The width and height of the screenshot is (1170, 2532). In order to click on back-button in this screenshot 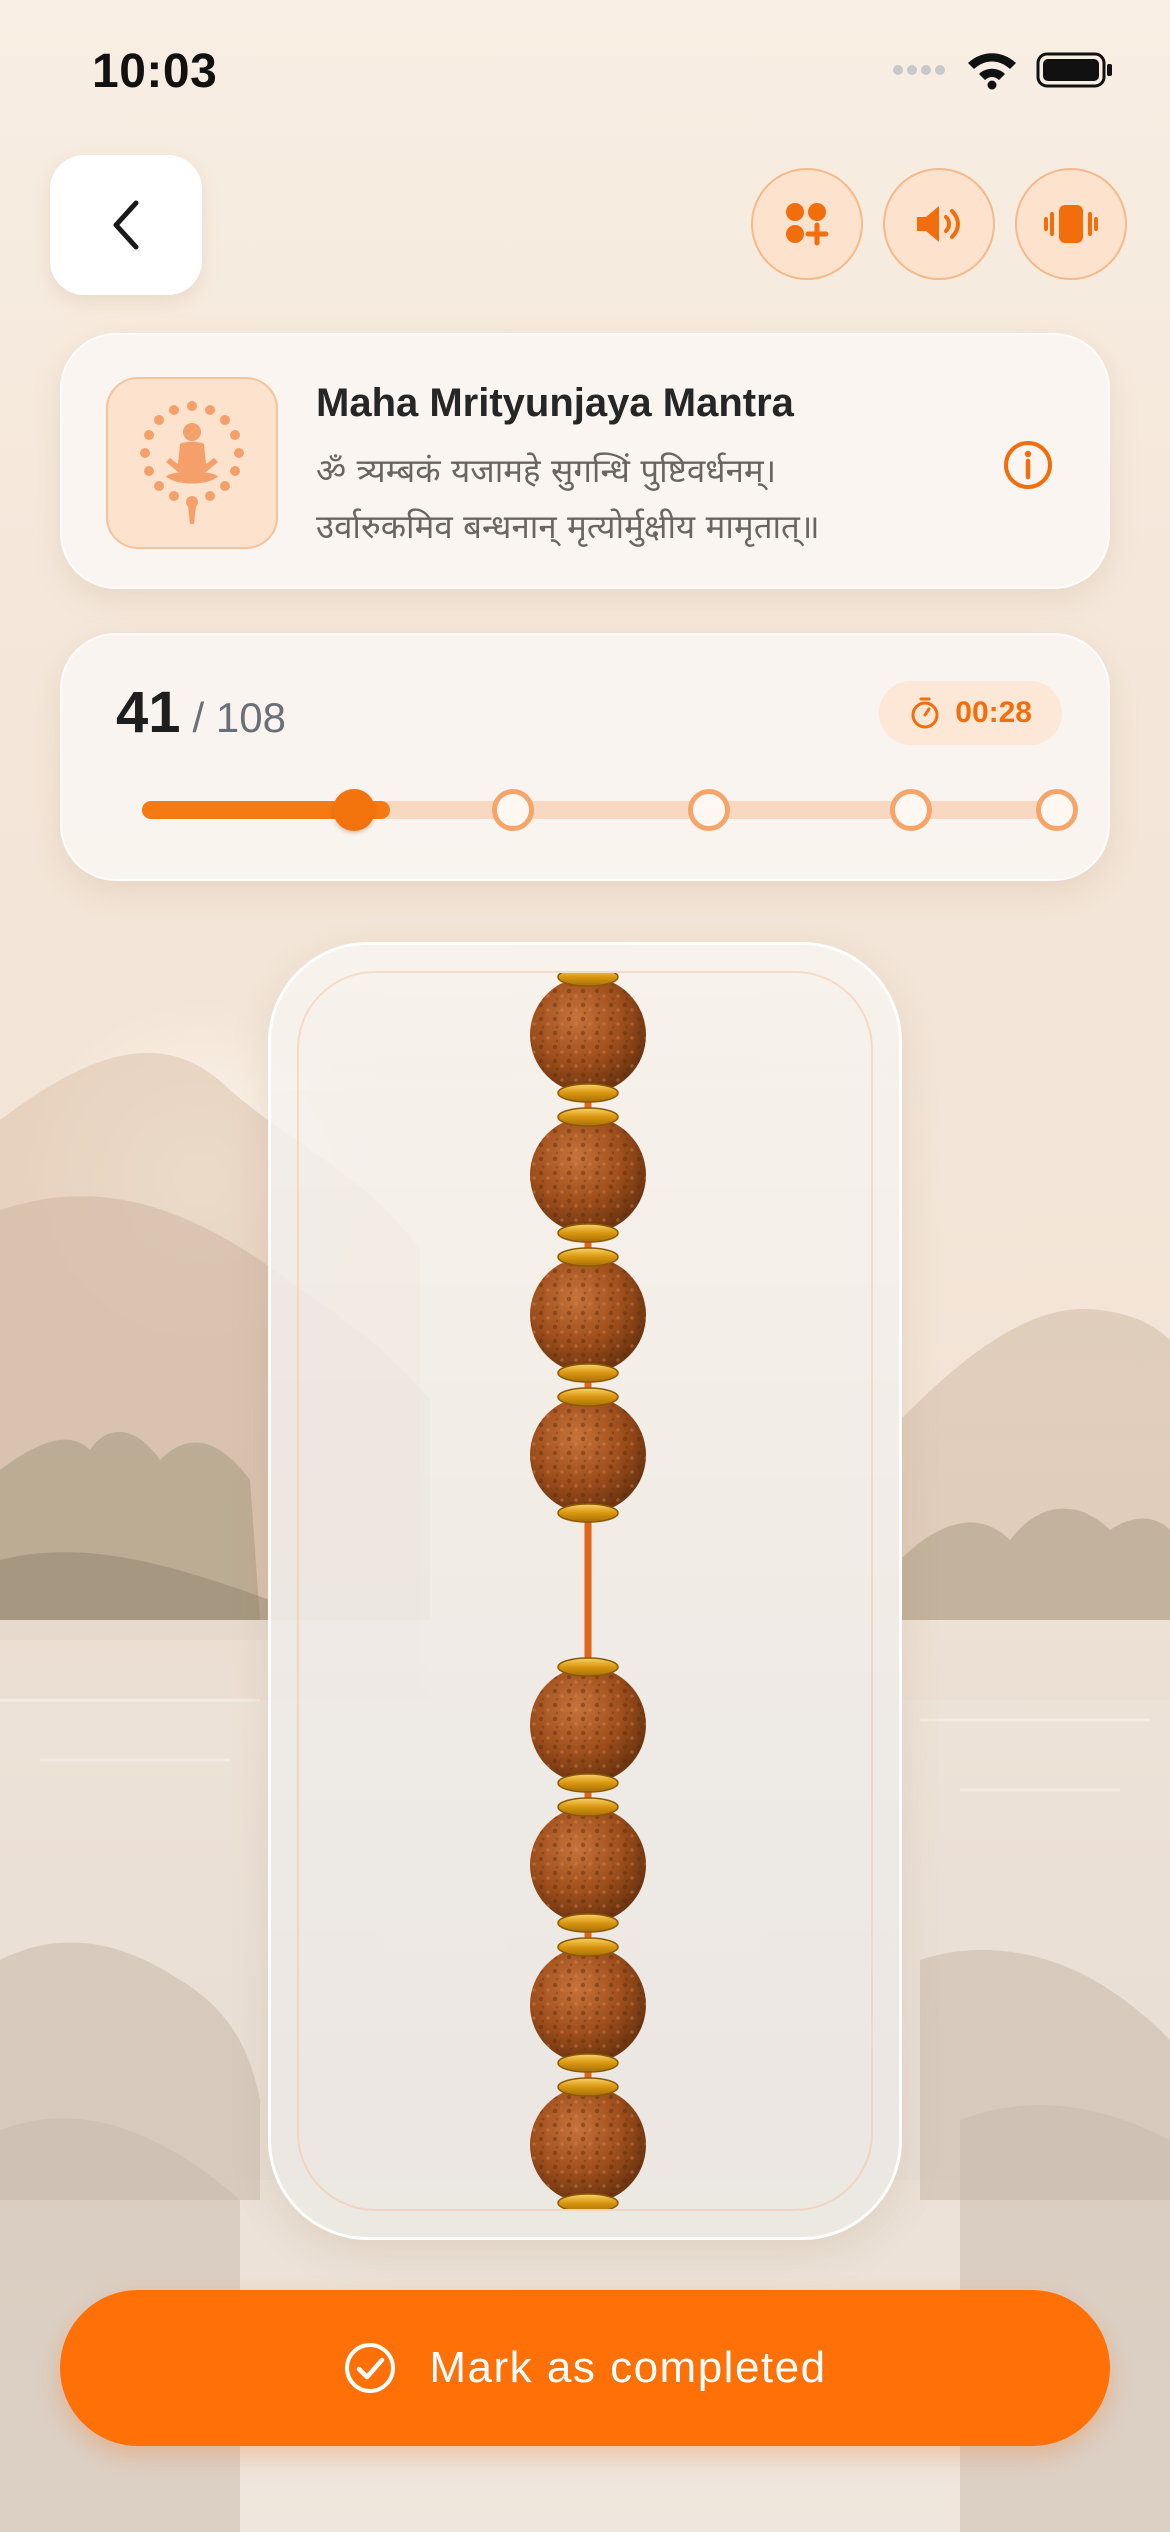, I will do `click(126, 225)`.